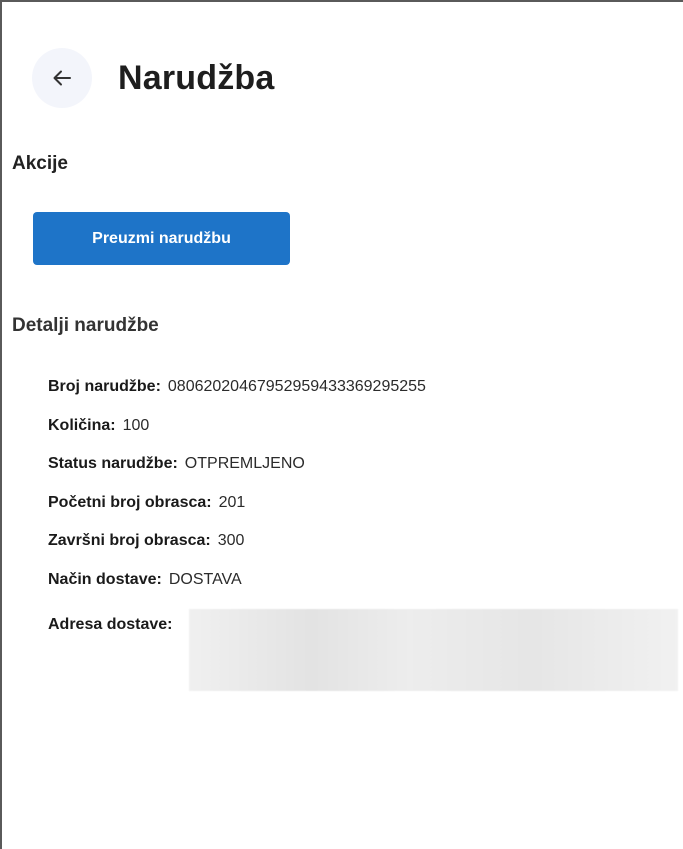  What do you see at coordinates (205, 579) in the screenshot?
I see `detail-value: DOSTAVA` at bounding box center [205, 579].